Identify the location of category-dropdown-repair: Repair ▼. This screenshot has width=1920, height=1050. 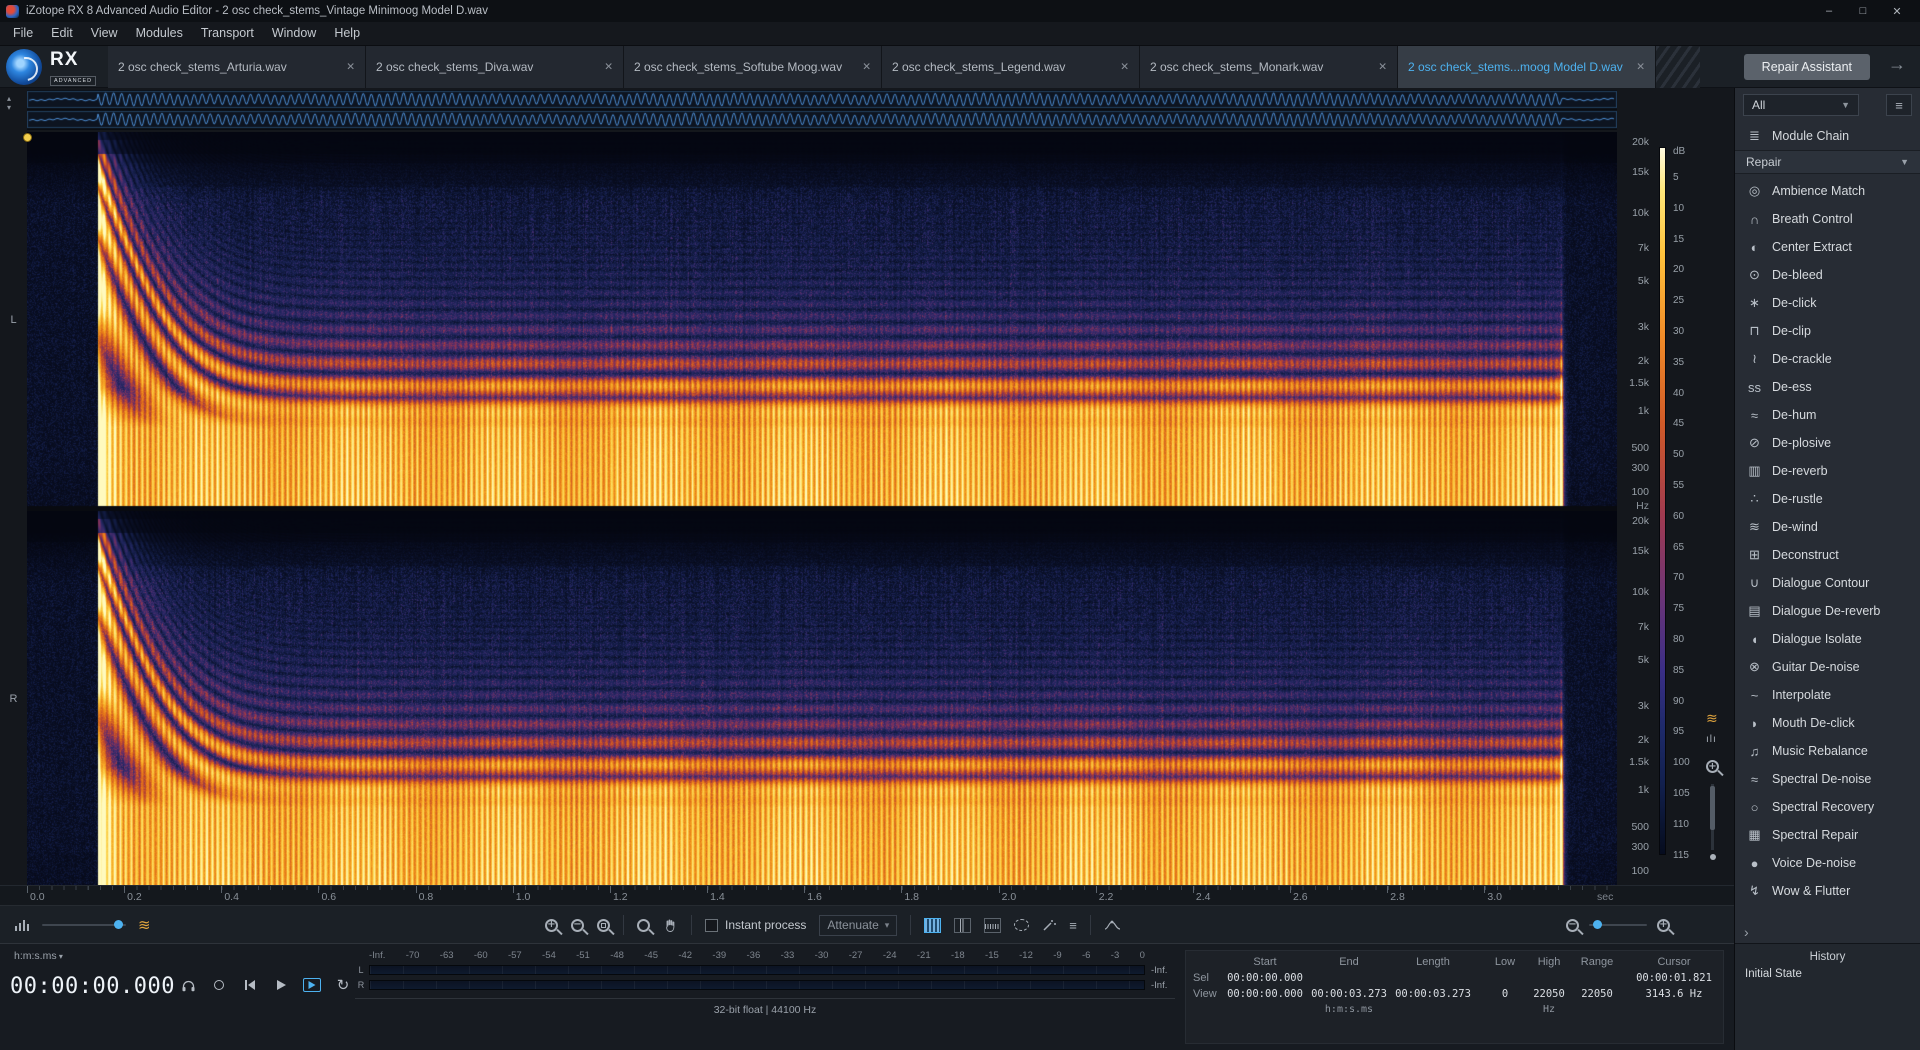
(1827, 162).